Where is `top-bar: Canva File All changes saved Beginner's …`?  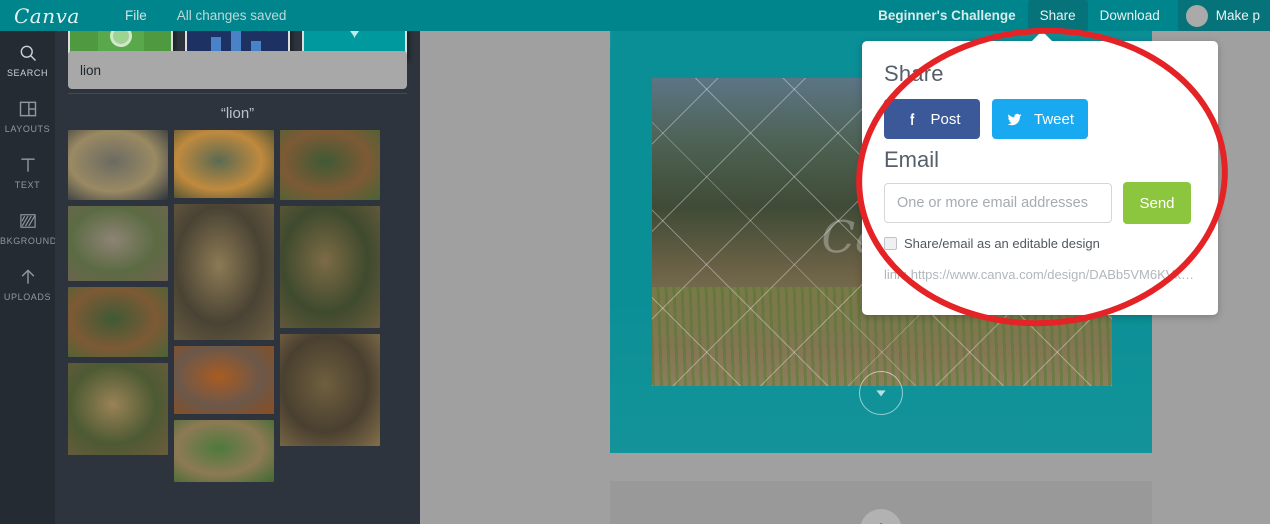 top-bar: Canva File All changes saved Beginner's … is located at coordinates (635, 15).